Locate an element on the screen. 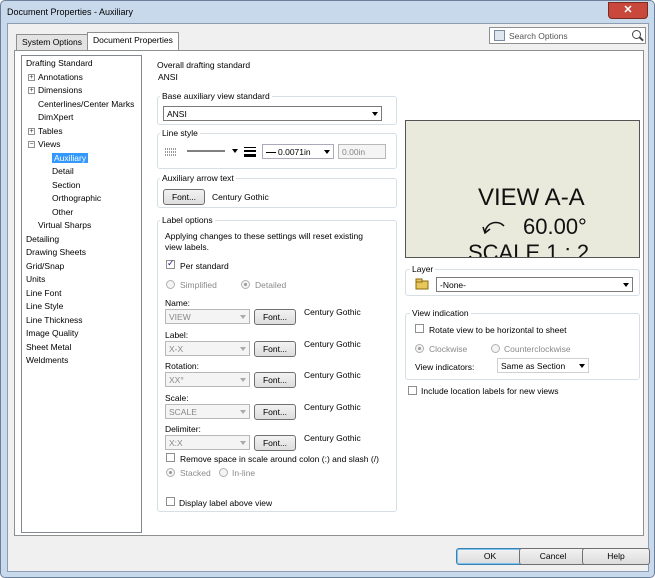 Image resolution: width=655 pixels, height=578 pixels. search-box: Search Options is located at coordinates (567, 35).